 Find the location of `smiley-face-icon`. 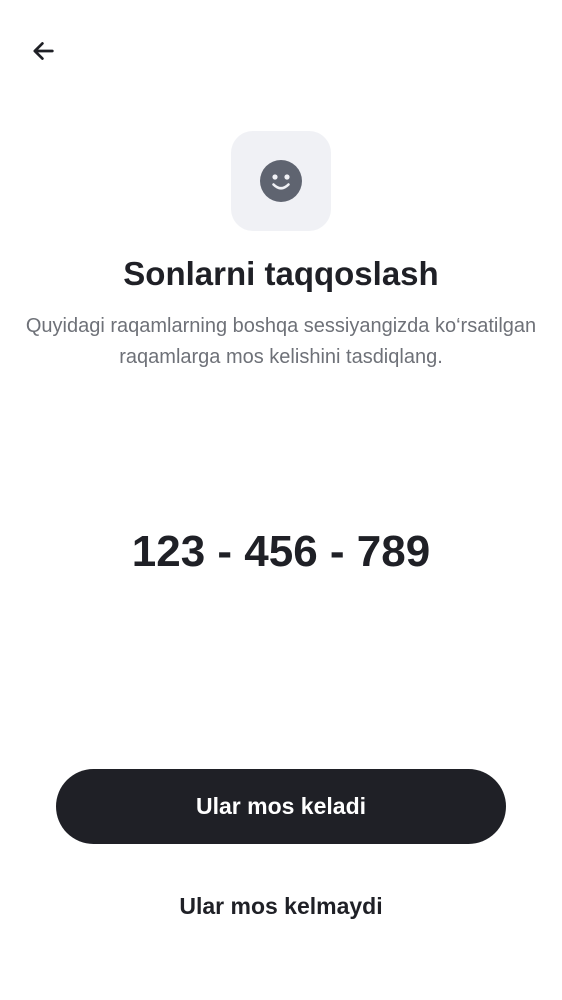

smiley-face-icon is located at coordinates (281, 181).